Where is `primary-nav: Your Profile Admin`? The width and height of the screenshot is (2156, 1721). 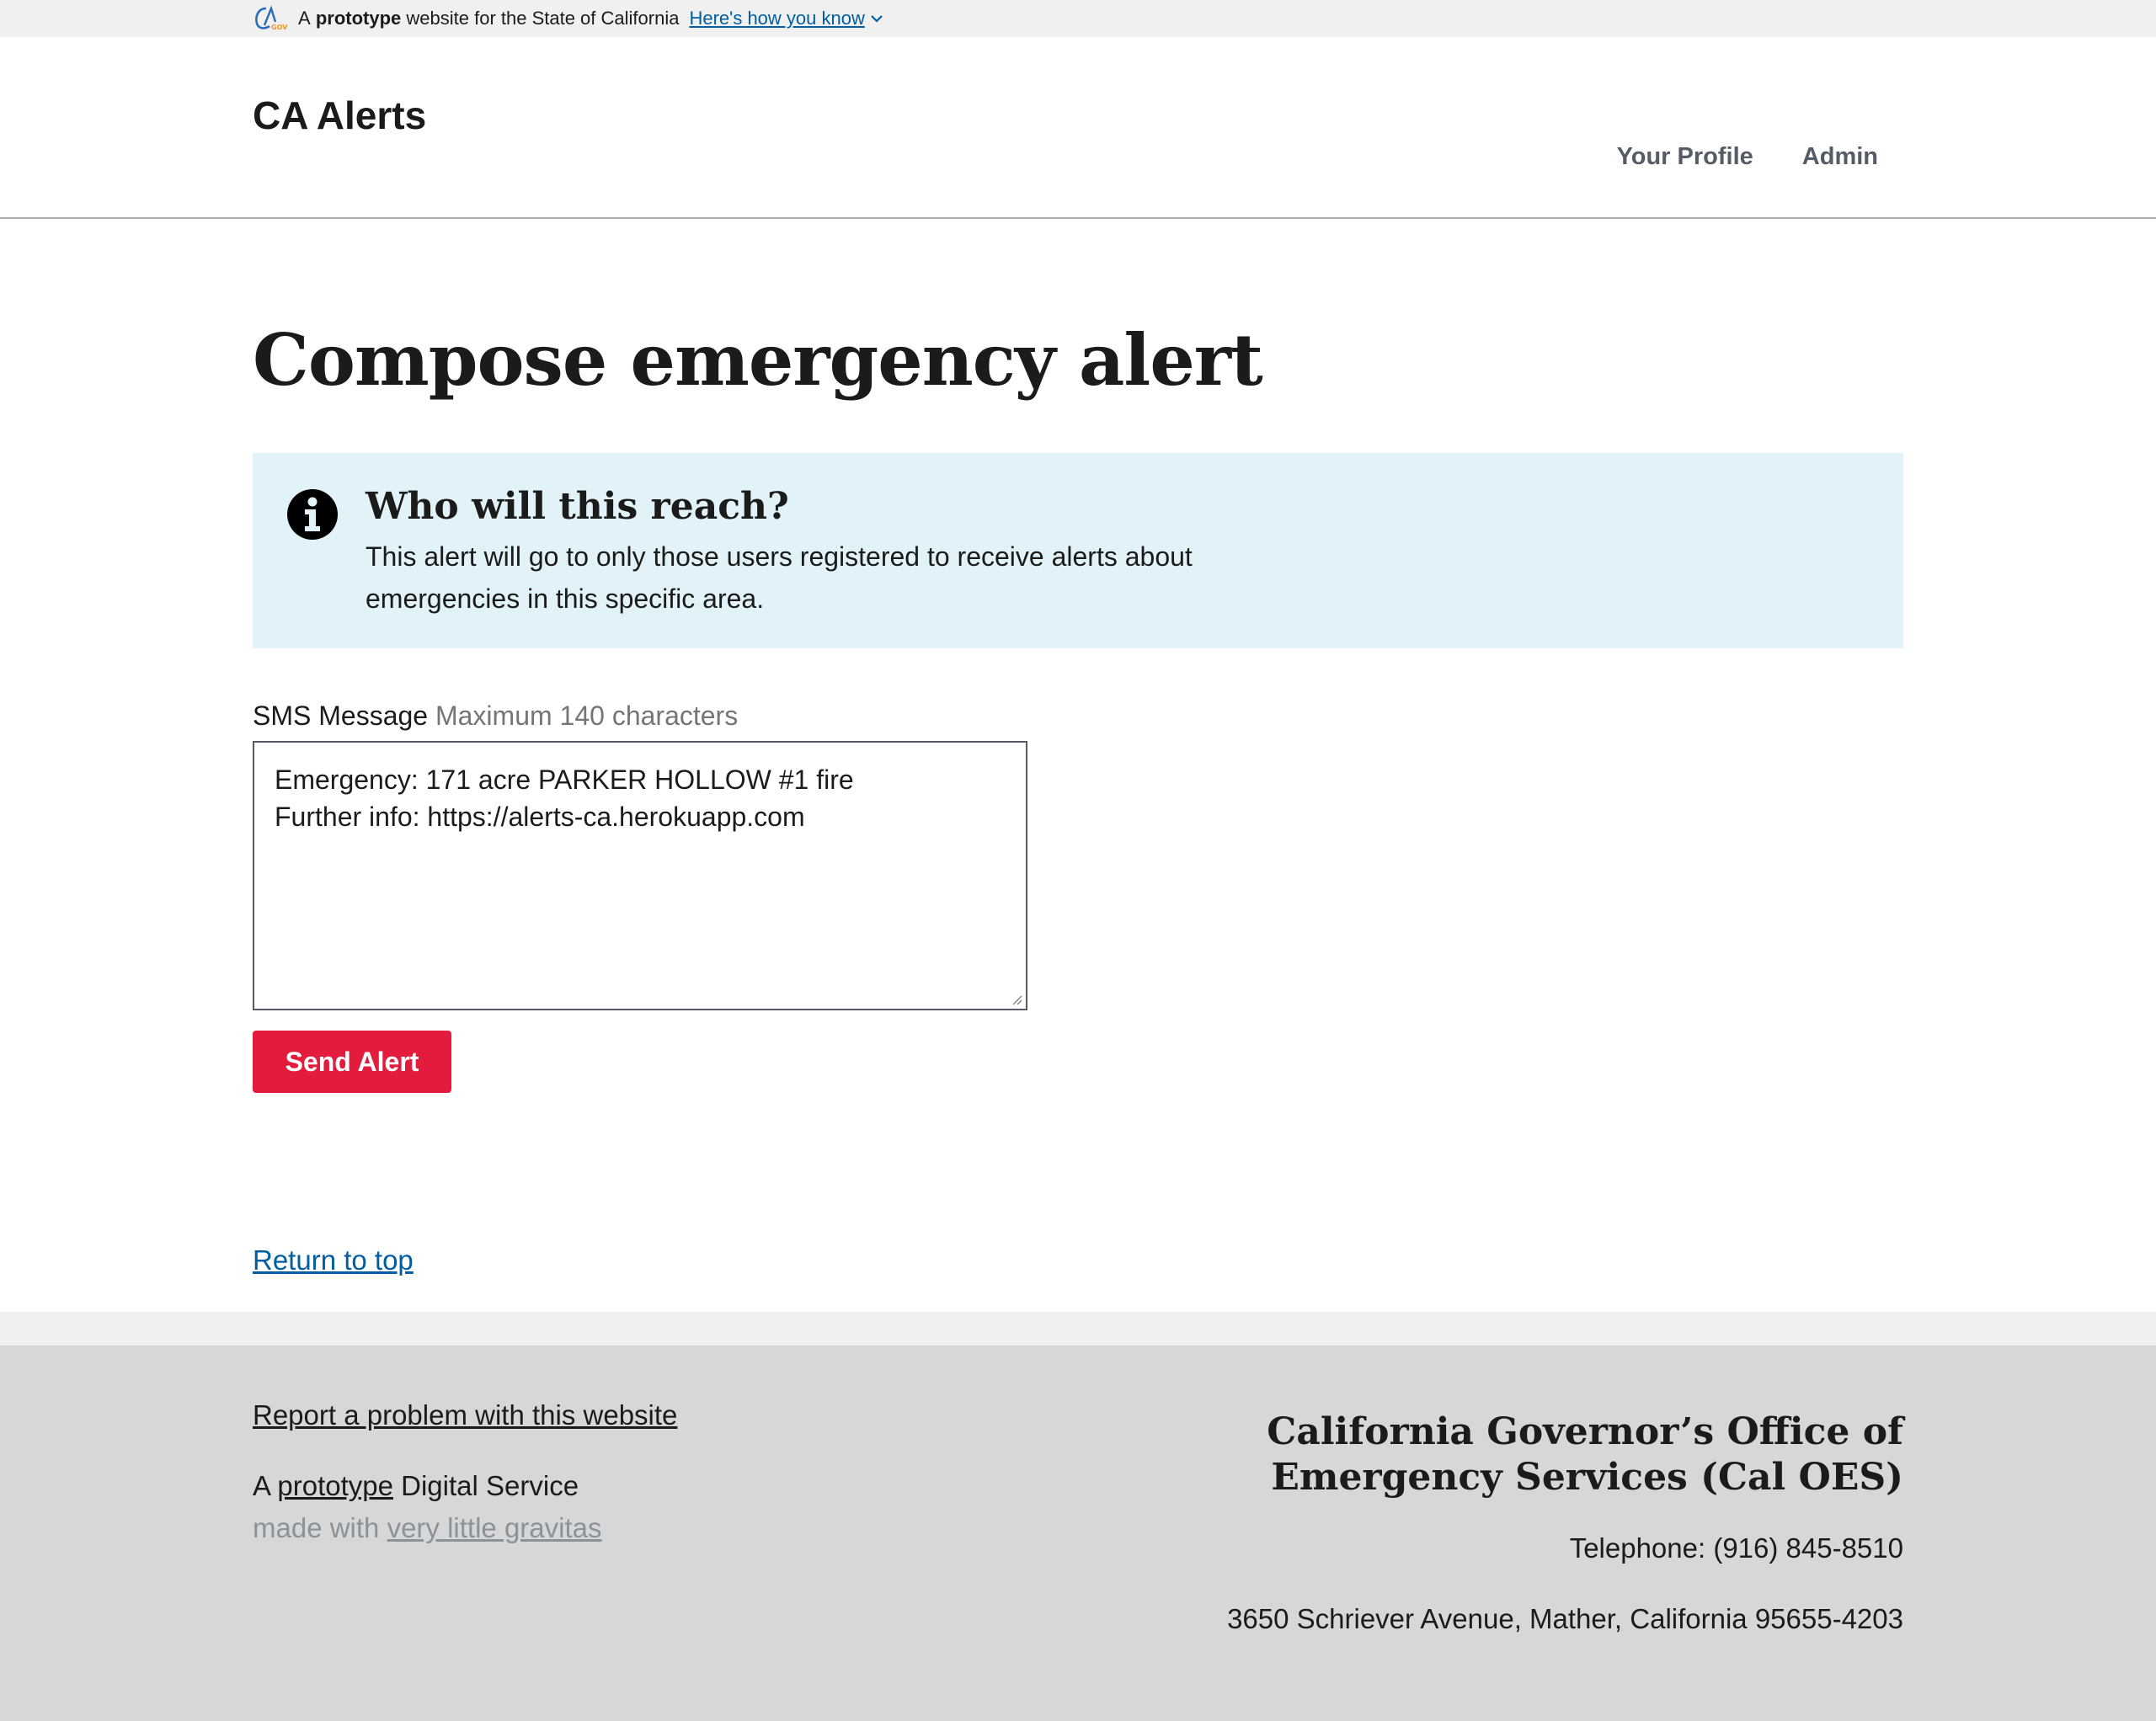
primary-nav: Your Profile Admin is located at coordinates (1747, 157).